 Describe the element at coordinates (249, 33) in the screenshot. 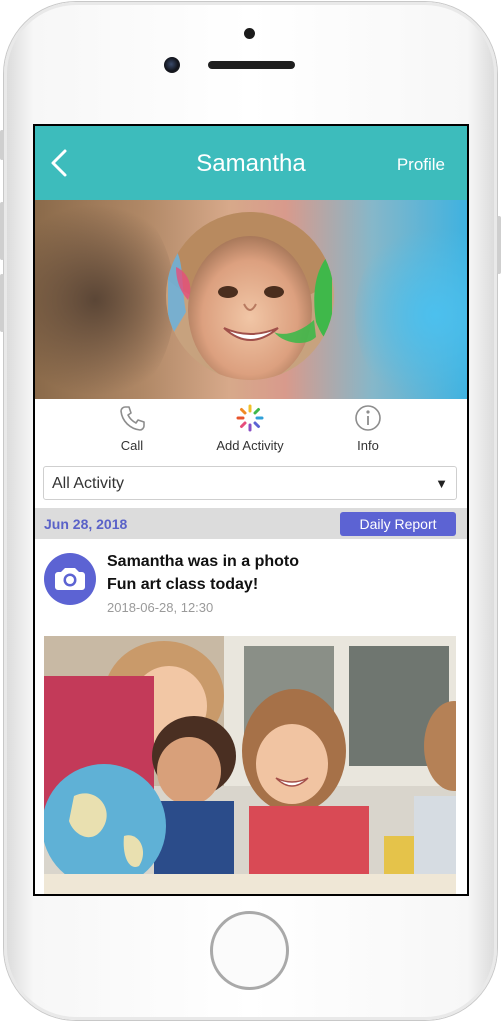

I see `proximity-sensor` at that location.